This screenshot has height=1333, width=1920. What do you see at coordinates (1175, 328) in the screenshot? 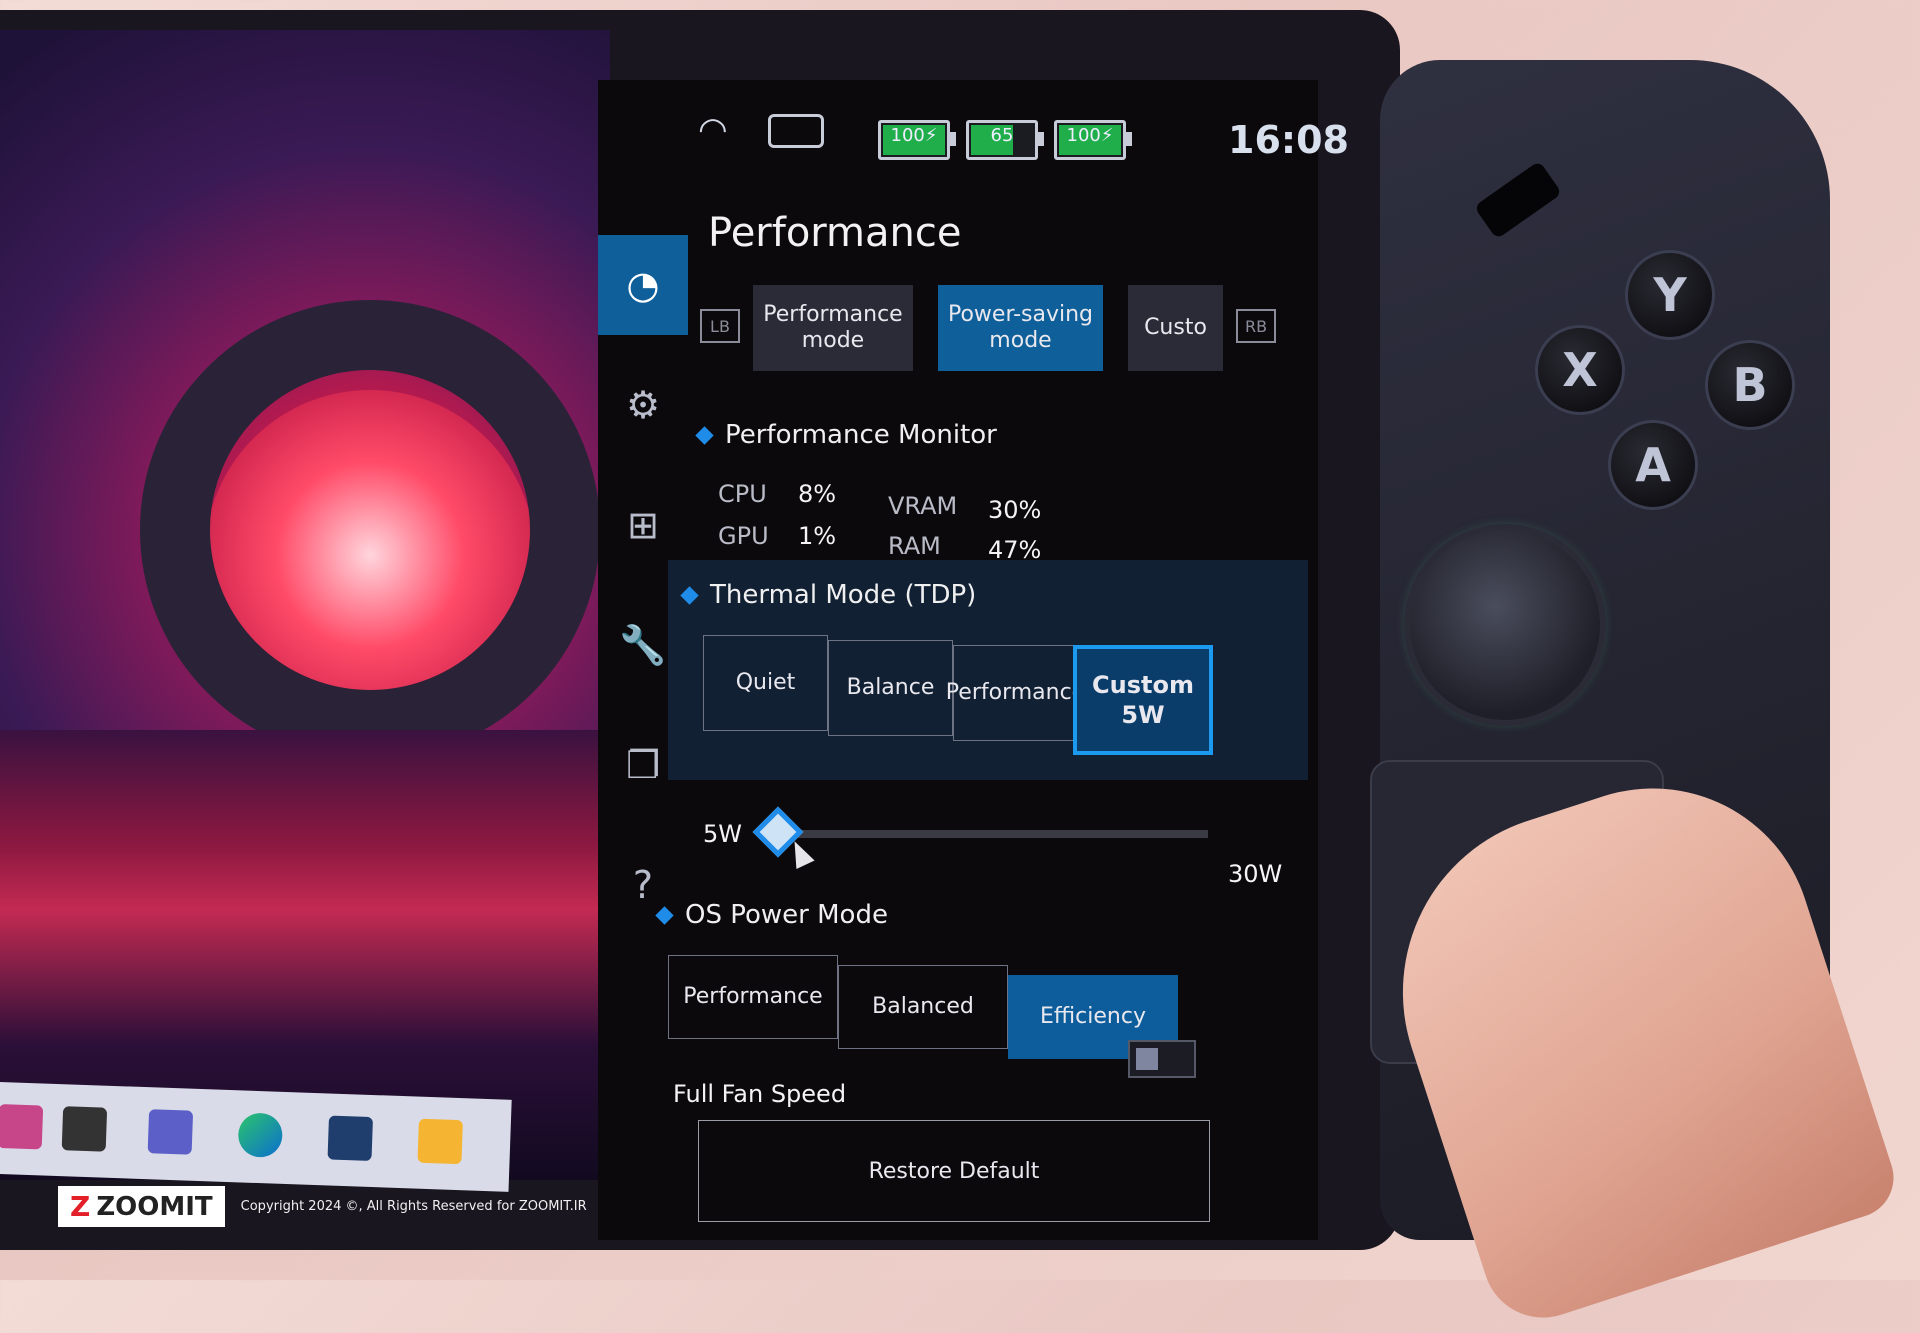
I see `tab-custom: Custo` at bounding box center [1175, 328].